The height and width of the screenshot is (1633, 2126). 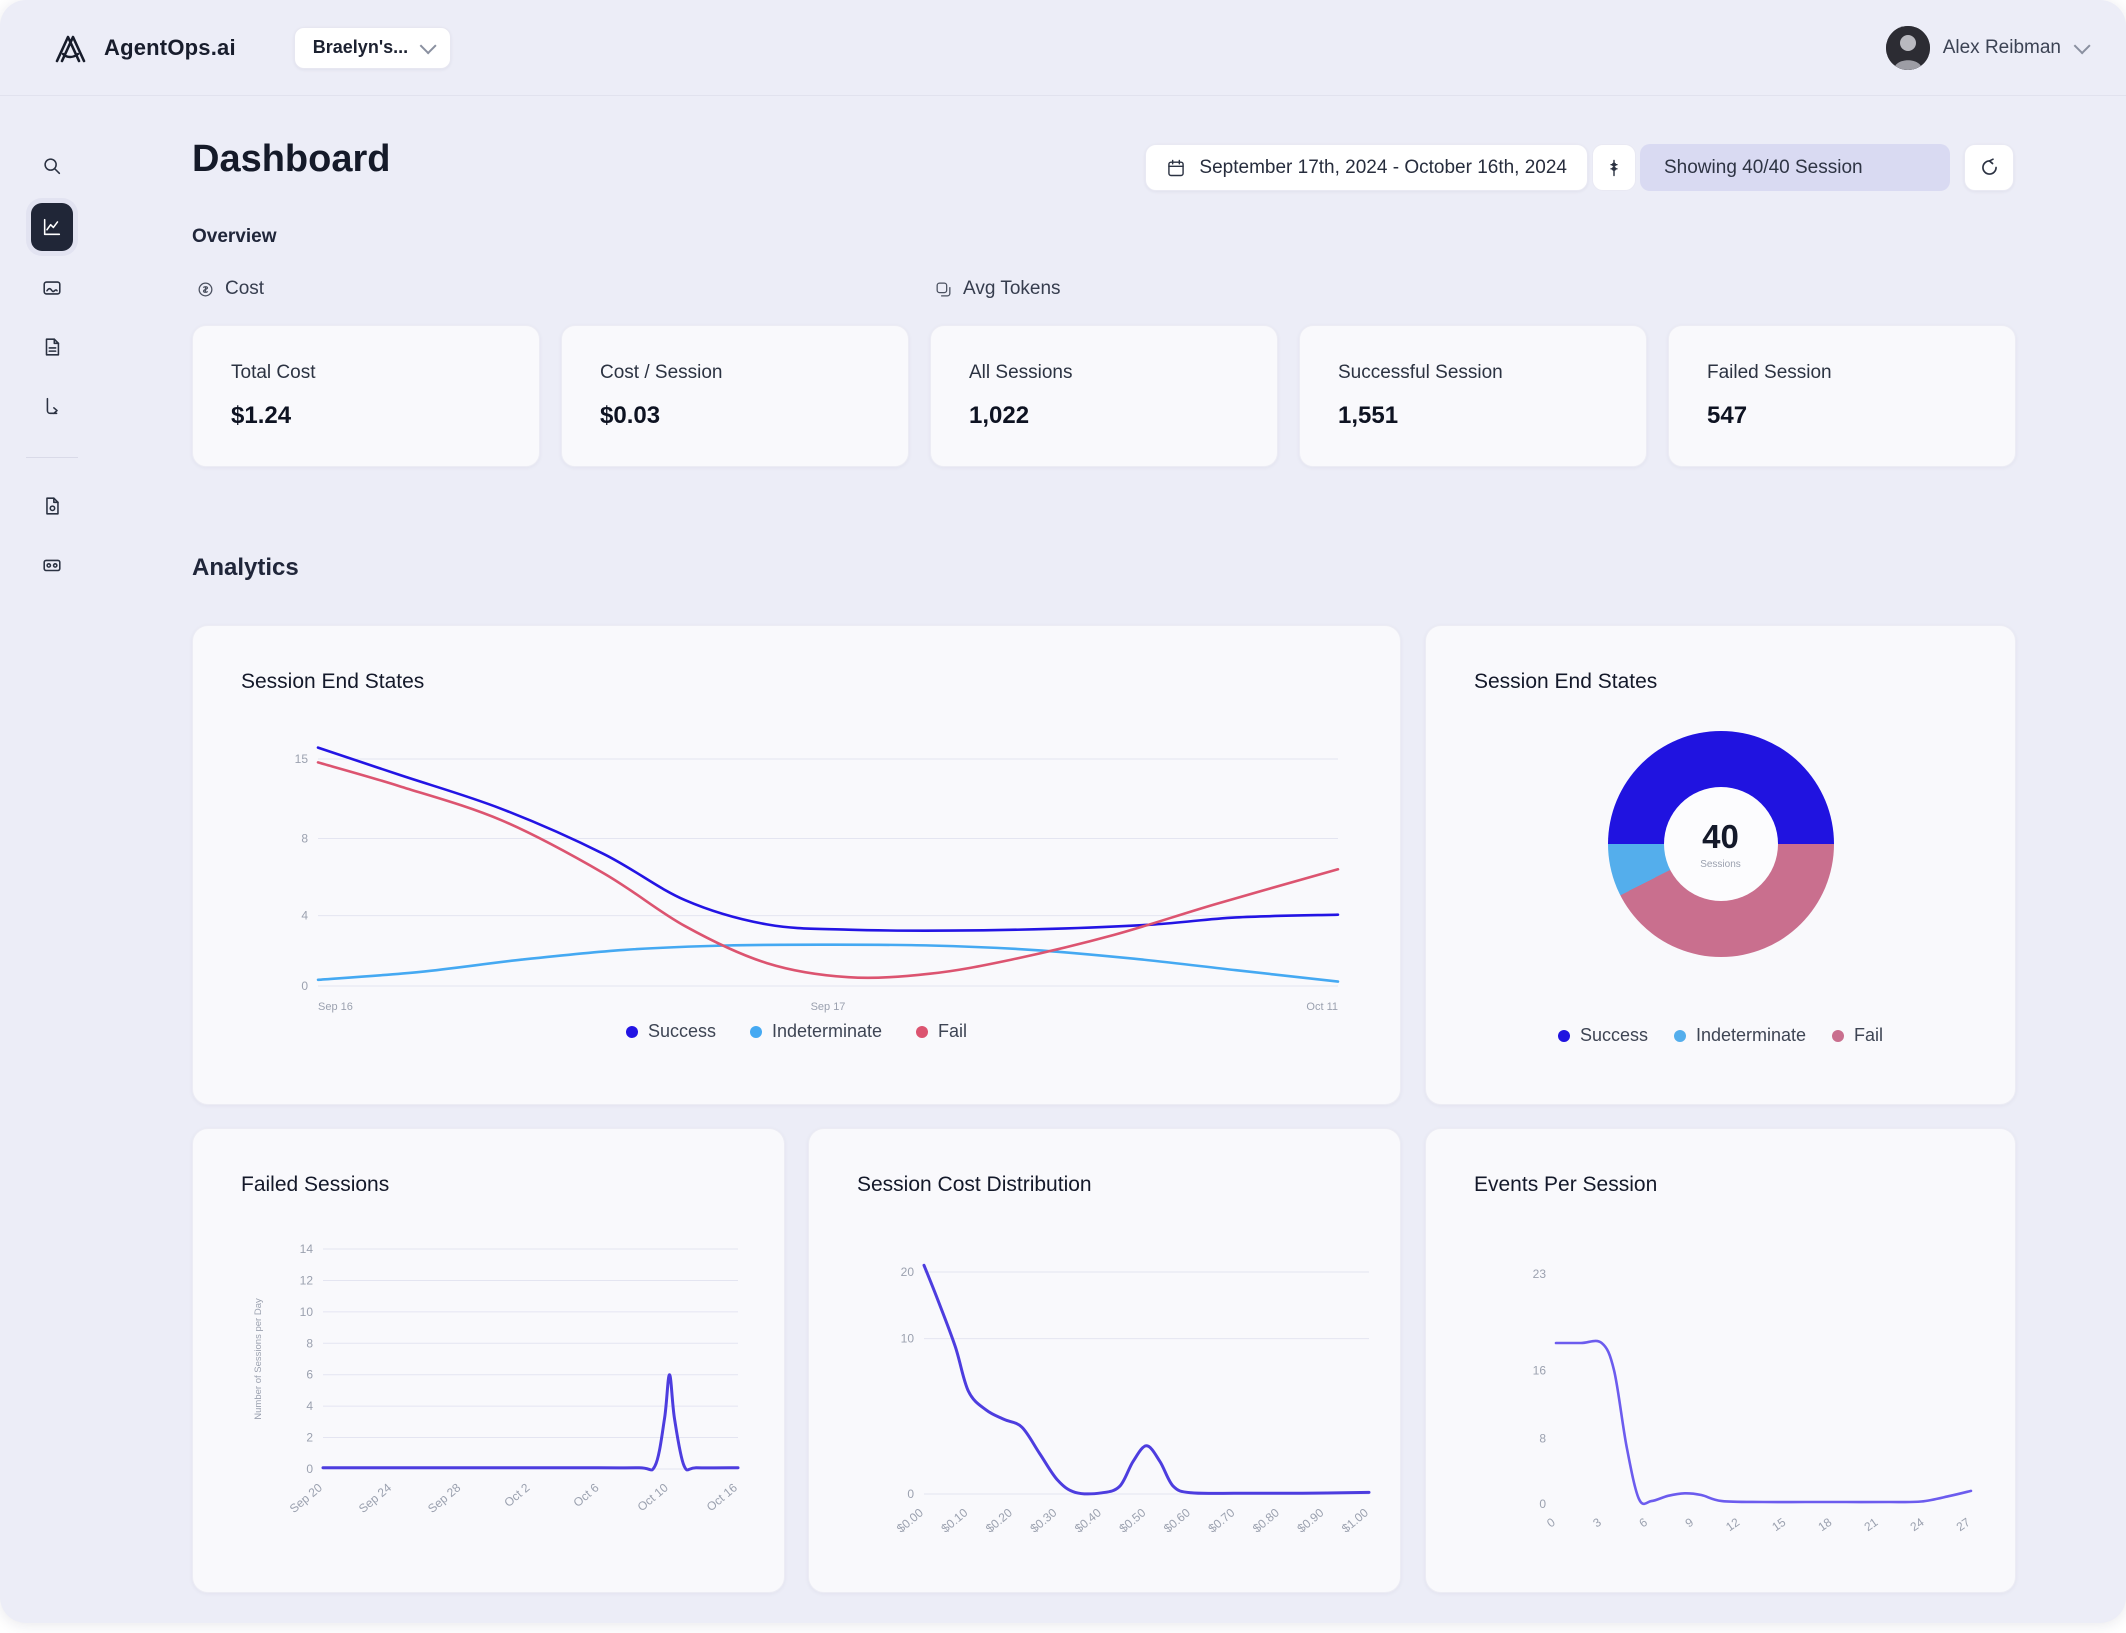 I want to click on toggle-cost: Cost, so click(x=230, y=289).